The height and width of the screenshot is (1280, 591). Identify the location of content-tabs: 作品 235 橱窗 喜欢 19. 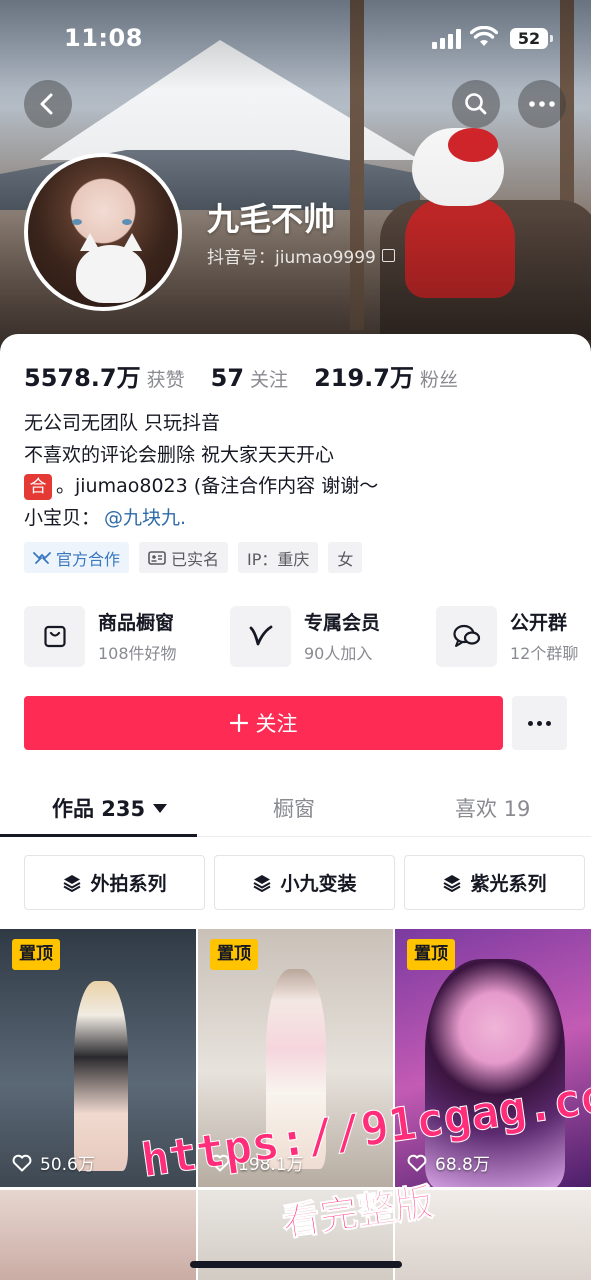
(295, 808).